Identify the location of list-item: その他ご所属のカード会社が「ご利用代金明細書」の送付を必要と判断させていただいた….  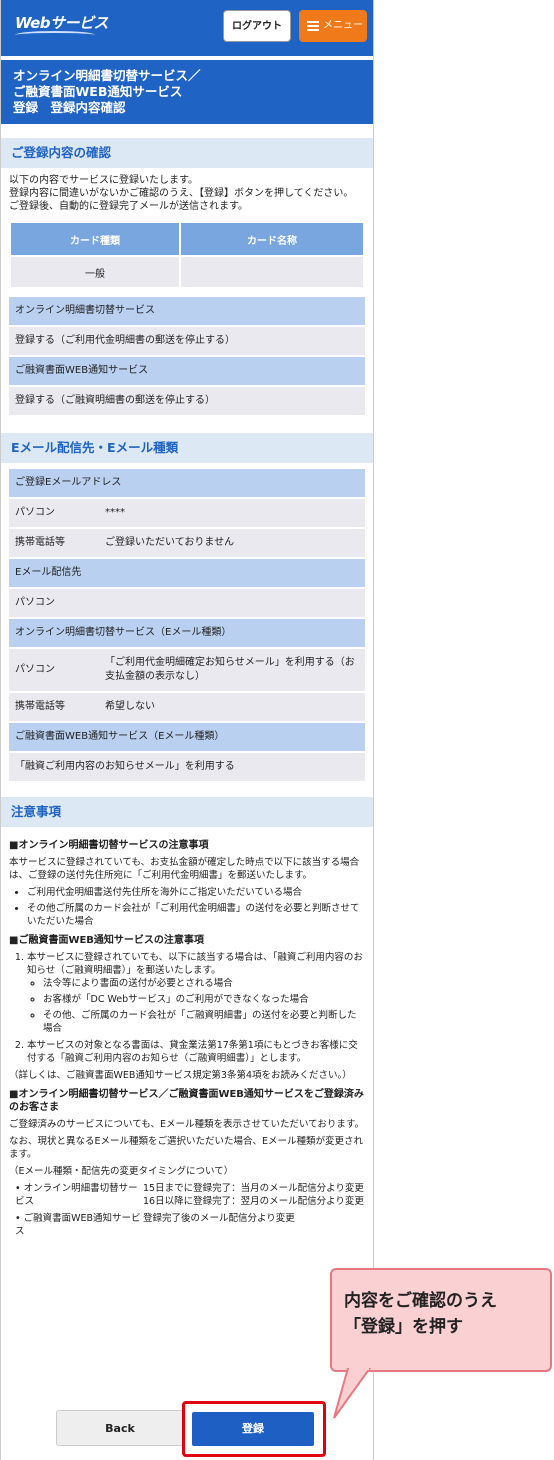
(196, 915).